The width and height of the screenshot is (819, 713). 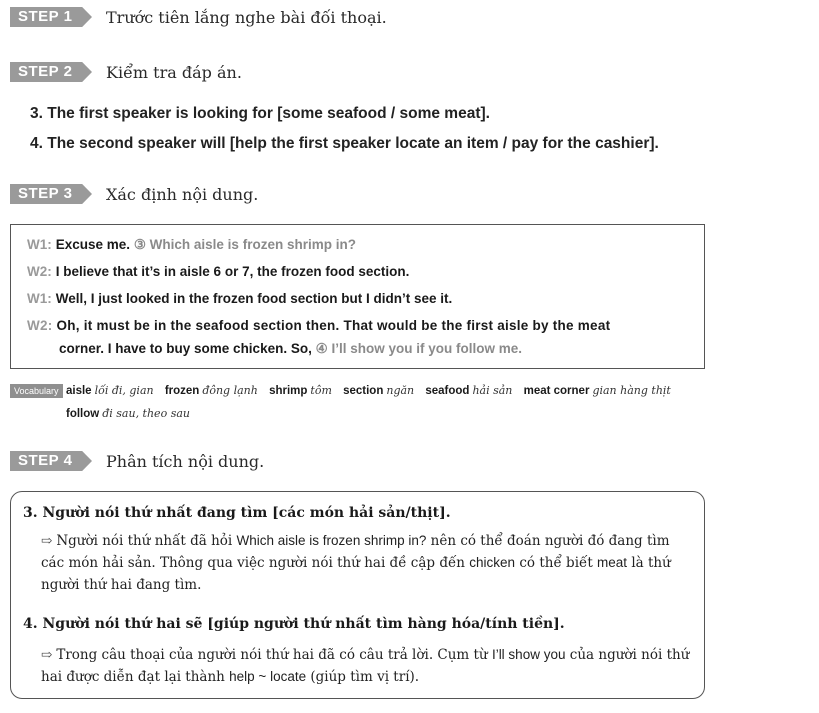 What do you see at coordinates (612, 562) in the screenshot?
I see `analysis-english: meat` at bounding box center [612, 562].